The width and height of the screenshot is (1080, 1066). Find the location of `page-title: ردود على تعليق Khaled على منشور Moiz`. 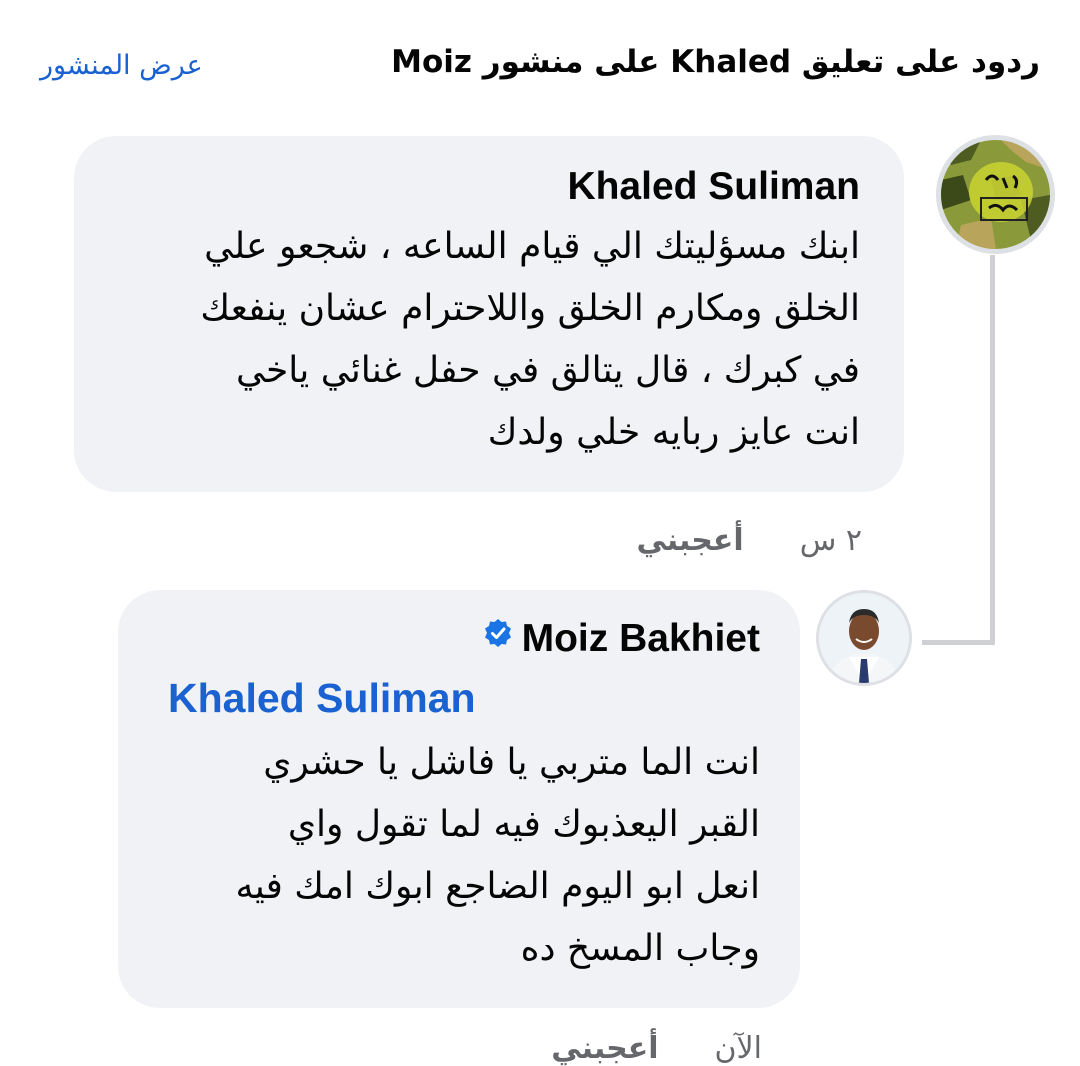

page-title: ردود على تعليق Khaled على منشور Moiz is located at coordinates (715, 62).